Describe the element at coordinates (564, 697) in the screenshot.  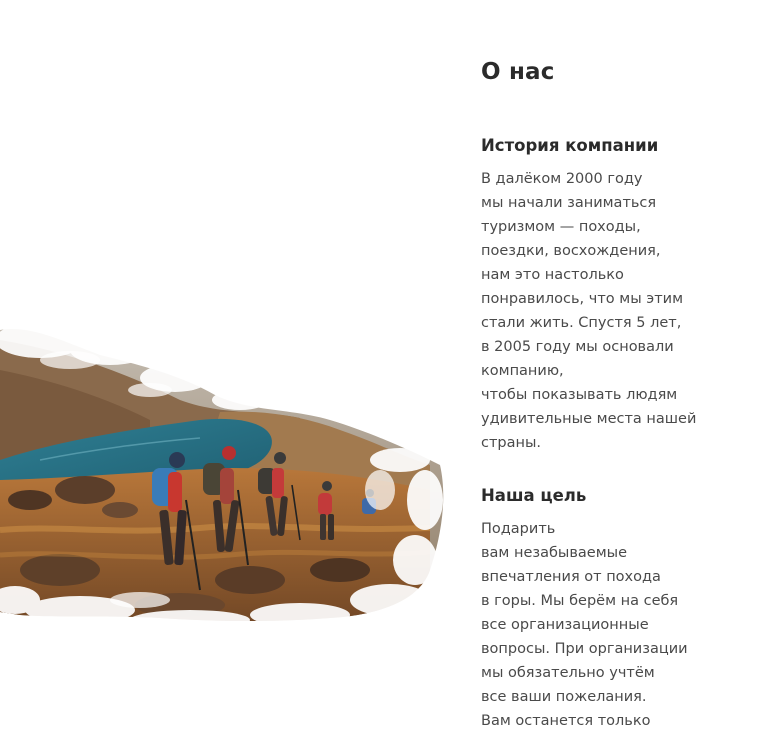
I see `text-line: все ваши пожелания.` at that location.